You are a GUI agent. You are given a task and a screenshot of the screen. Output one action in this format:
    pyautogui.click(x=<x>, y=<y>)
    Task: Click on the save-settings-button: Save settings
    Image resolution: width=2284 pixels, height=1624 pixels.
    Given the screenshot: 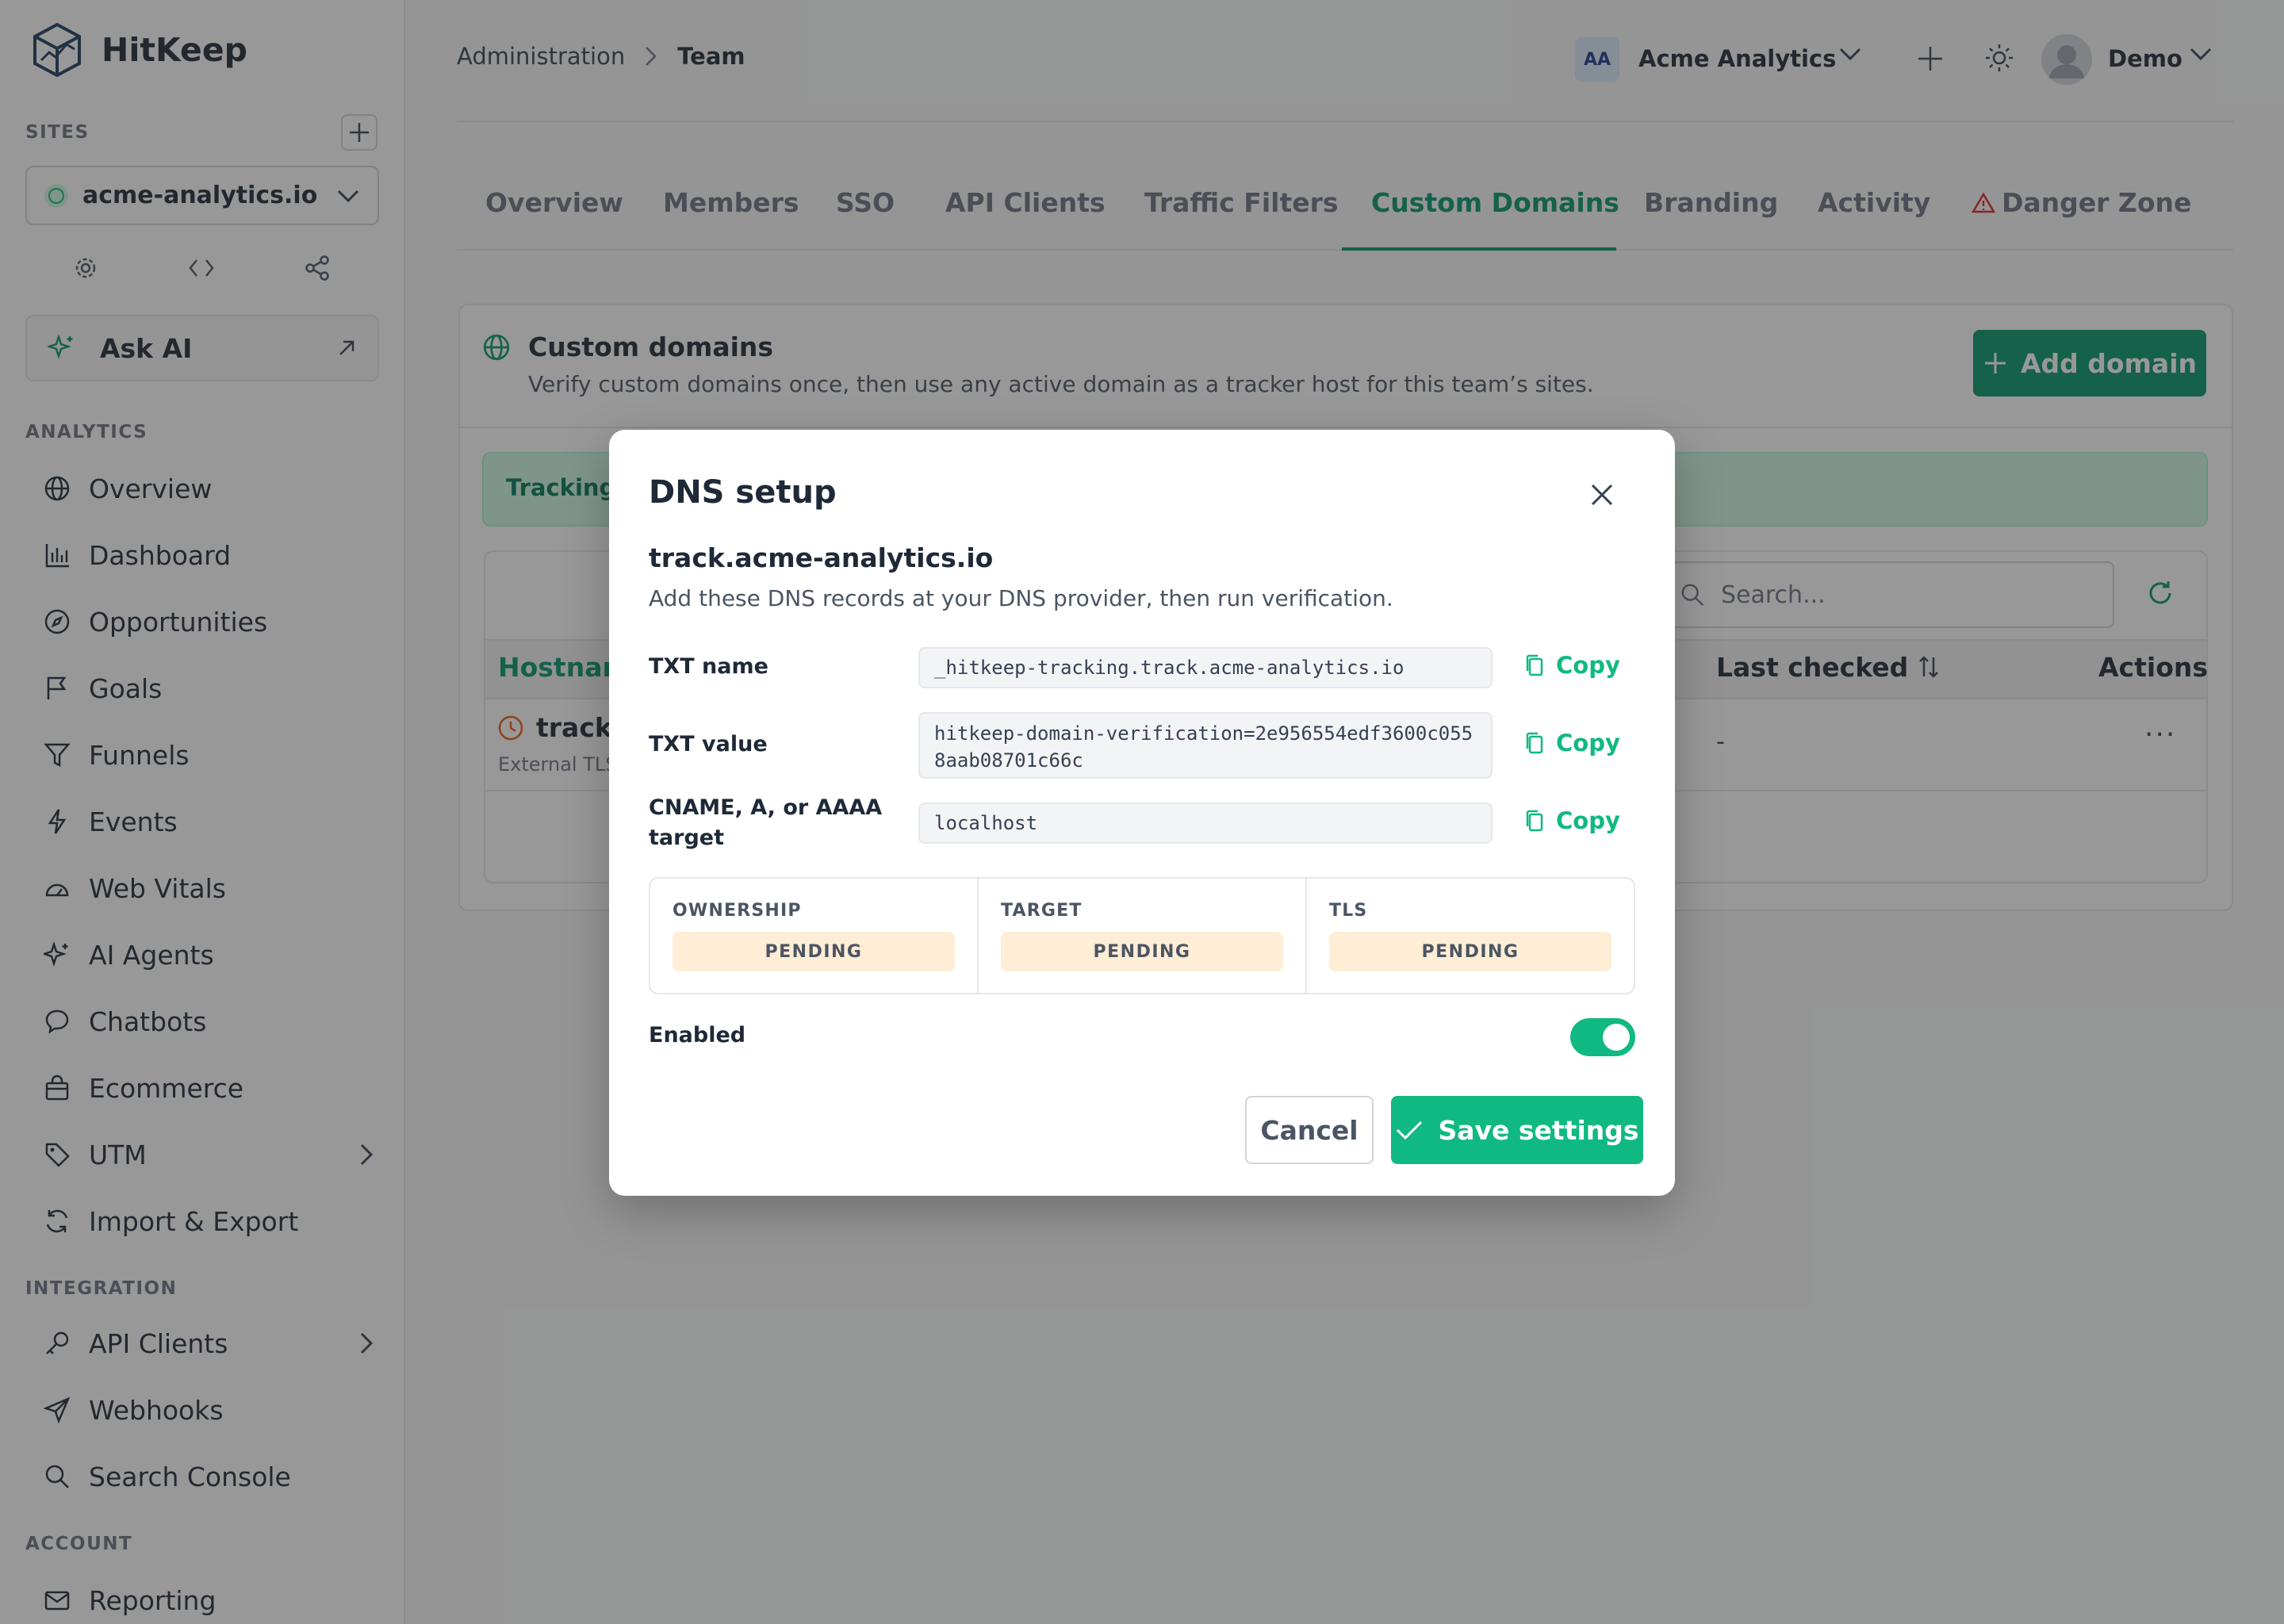 What is the action you would take?
    pyautogui.click(x=1517, y=1130)
    